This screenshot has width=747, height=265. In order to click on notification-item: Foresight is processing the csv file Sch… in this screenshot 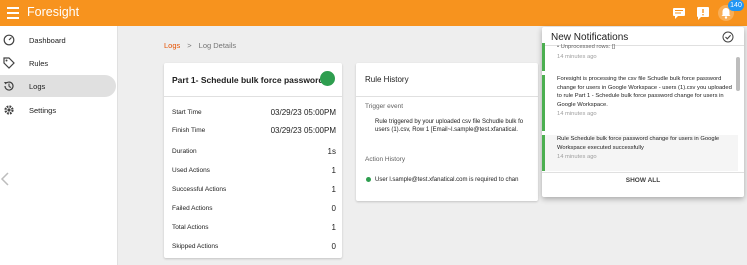, I will do `click(640, 103)`.